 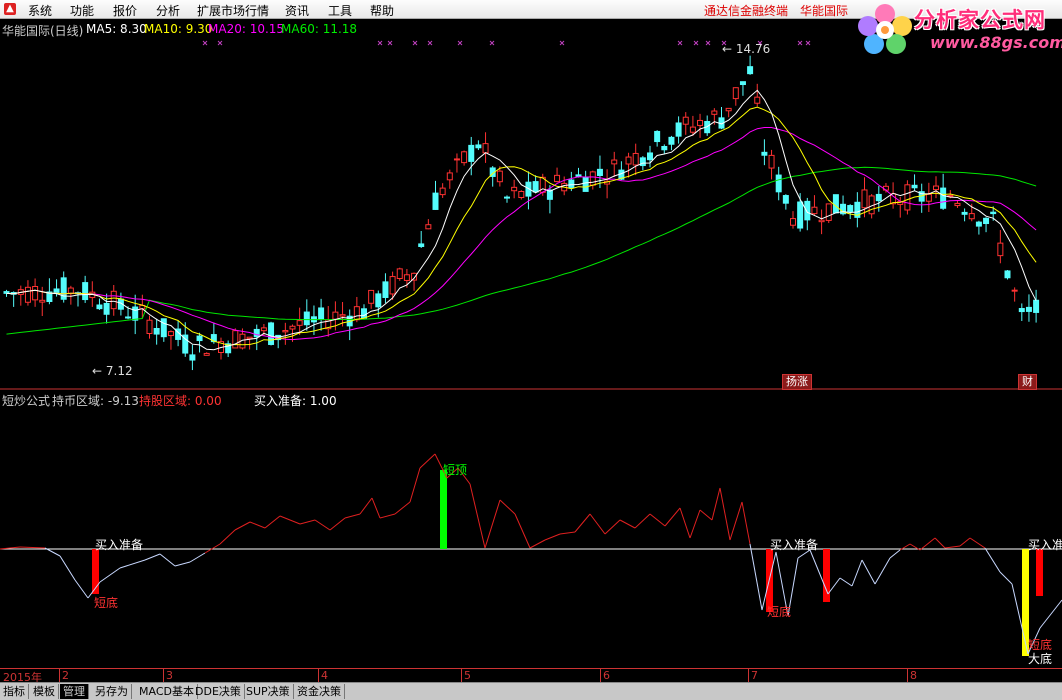 I want to click on signal-bar, so click(x=826, y=575).